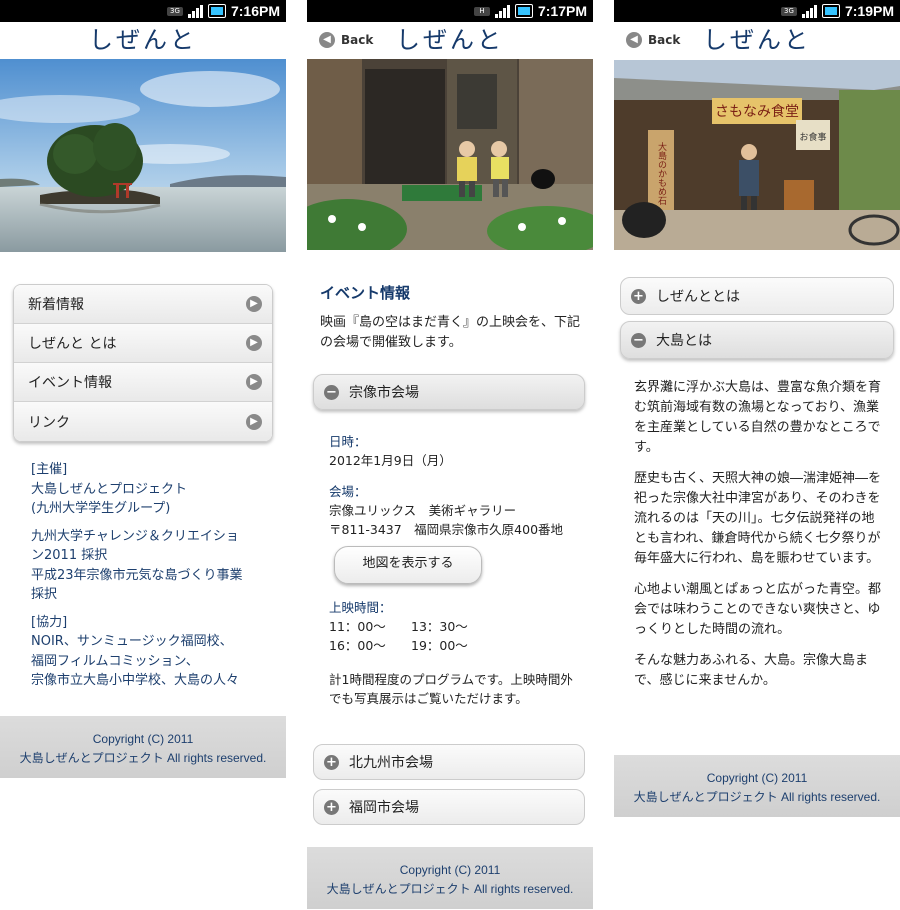  What do you see at coordinates (450, 11) in the screenshot?
I see `status-bar: H 7:17PM` at bounding box center [450, 11].